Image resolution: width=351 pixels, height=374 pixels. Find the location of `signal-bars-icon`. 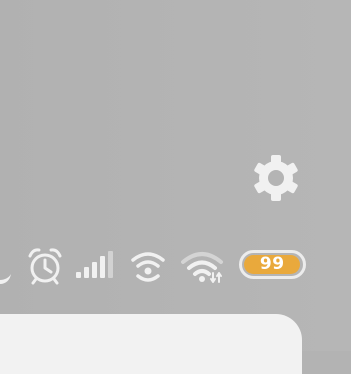

signal-bars-icon is located at coordinates (94, 264).